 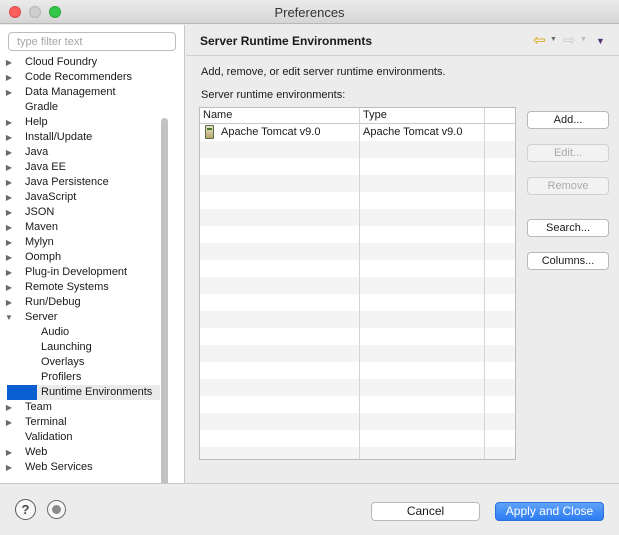 I want to click on tree-item-mylyn: ▶ Mylyn, so click(x=80, y=242).